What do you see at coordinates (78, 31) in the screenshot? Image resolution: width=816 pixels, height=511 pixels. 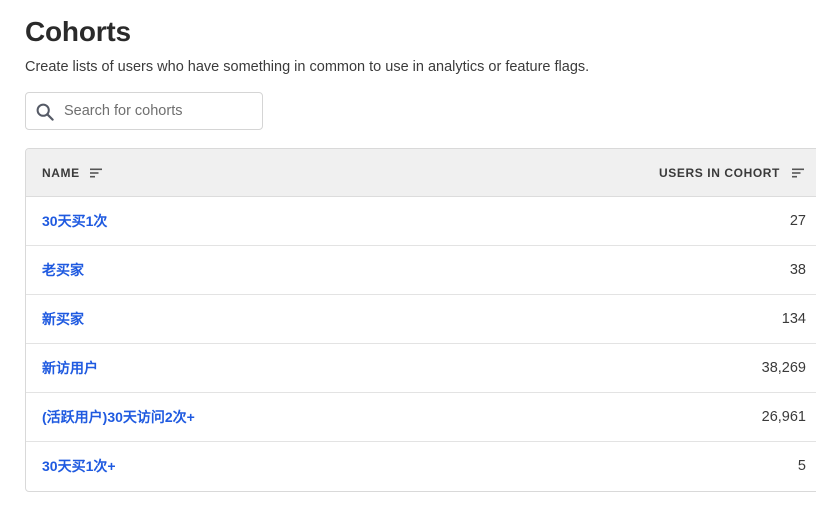 I see `page-title: Cohorts` at bounding box center [78, 31].